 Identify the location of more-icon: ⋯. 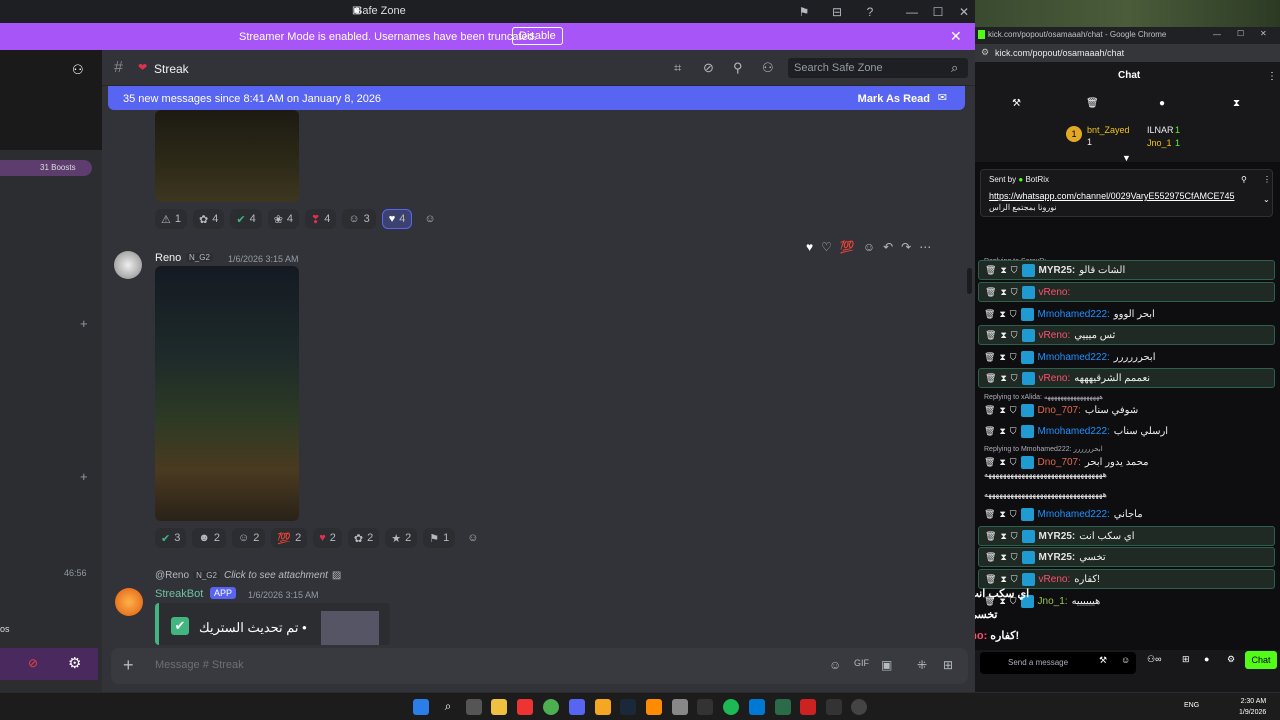
(925, 248).